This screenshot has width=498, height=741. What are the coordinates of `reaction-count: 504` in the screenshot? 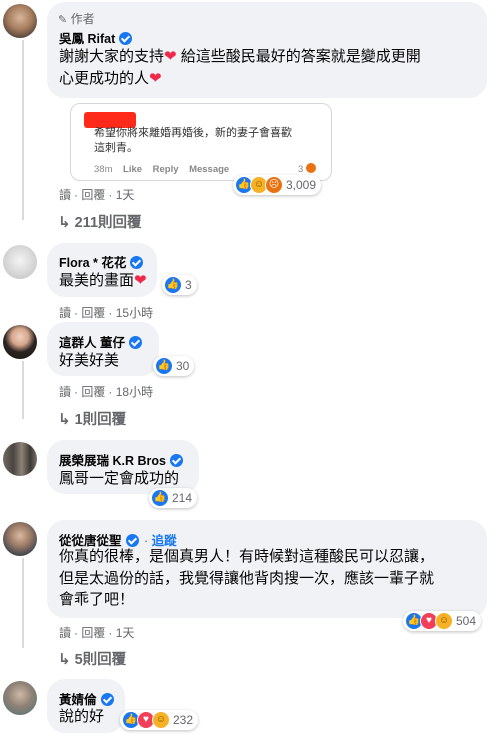 It's located at (466, 621).